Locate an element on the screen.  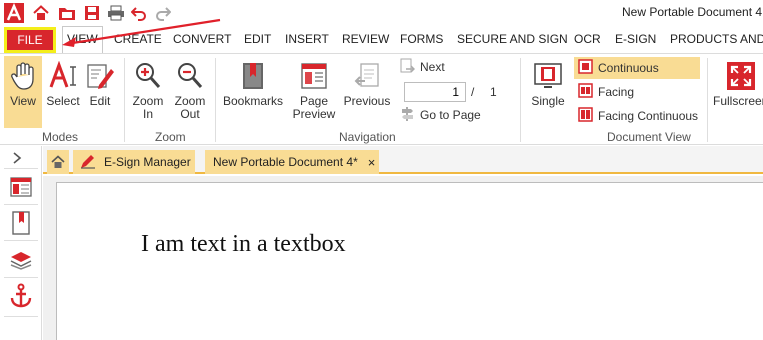
esign-pen-icon is located at coordinates (88, 162).